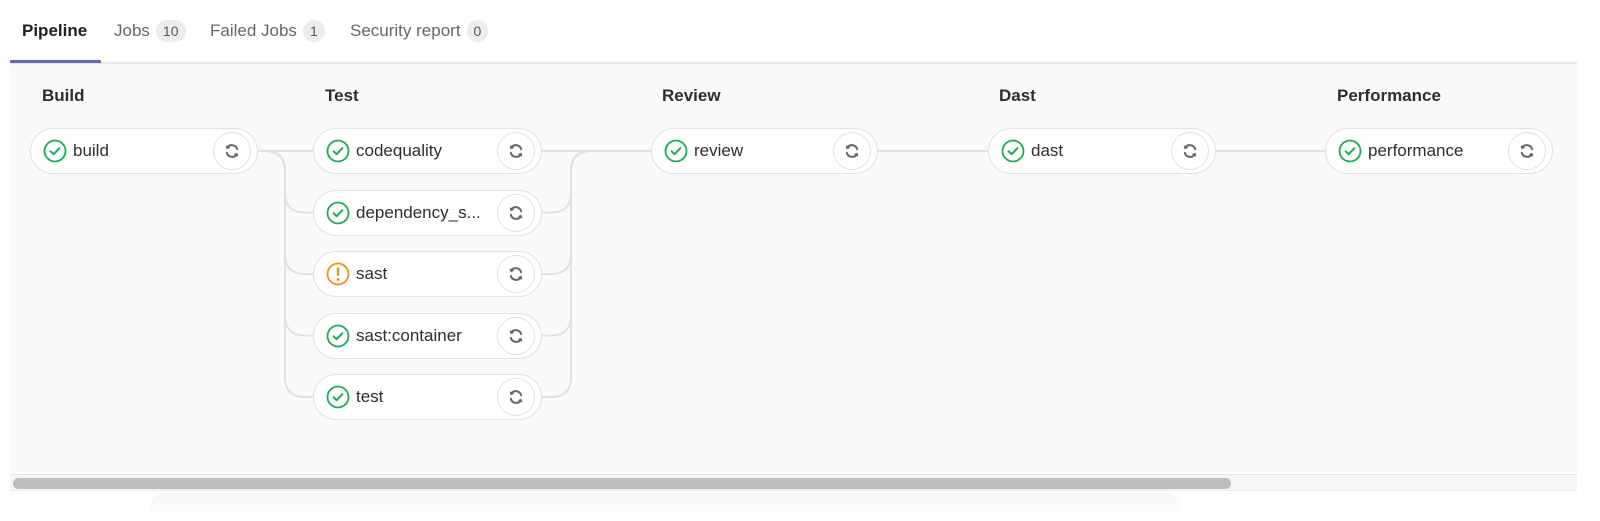  I want to click on job-codequality: codequality, so click(427, 151).